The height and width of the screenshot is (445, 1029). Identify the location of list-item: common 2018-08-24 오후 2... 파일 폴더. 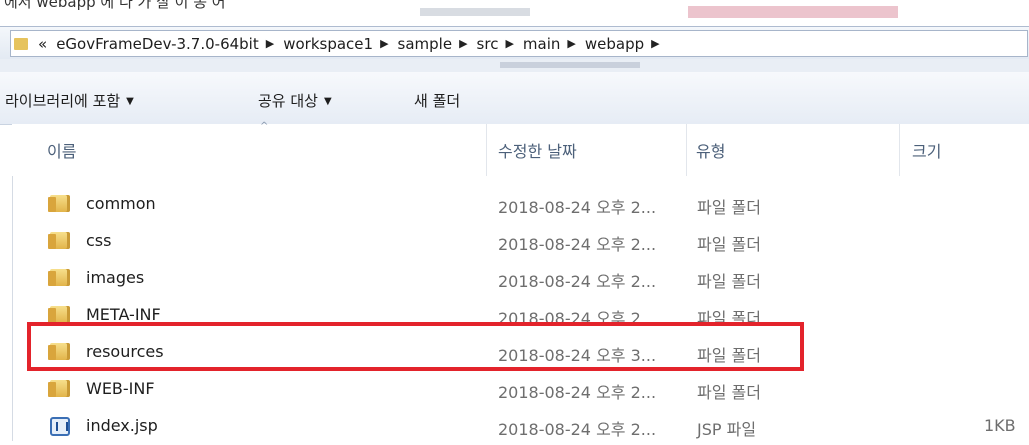
(520, 204).